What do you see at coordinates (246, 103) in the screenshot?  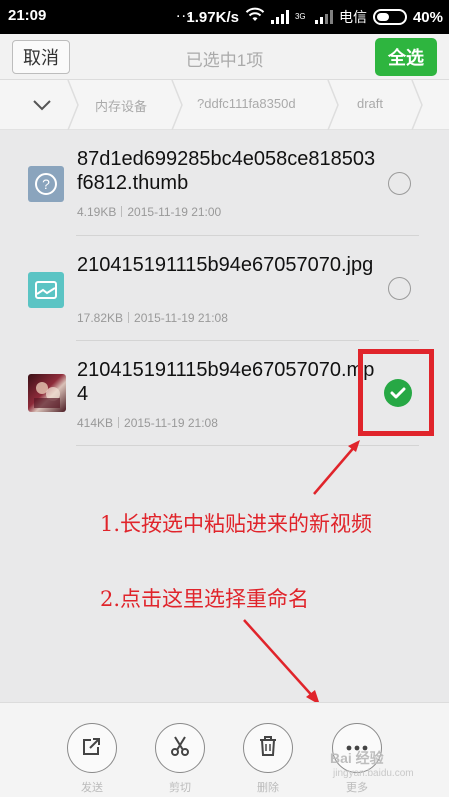 I see `breadcrumb-item: ?ddfc111fa8350d` at bounding box center [246, 103].